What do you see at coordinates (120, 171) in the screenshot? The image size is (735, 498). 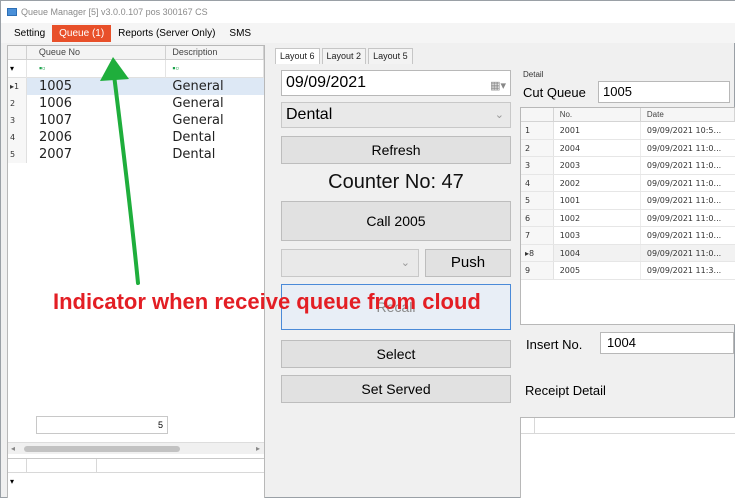 I see `annotation-arrow-icon` at bounding box center [120, 171].